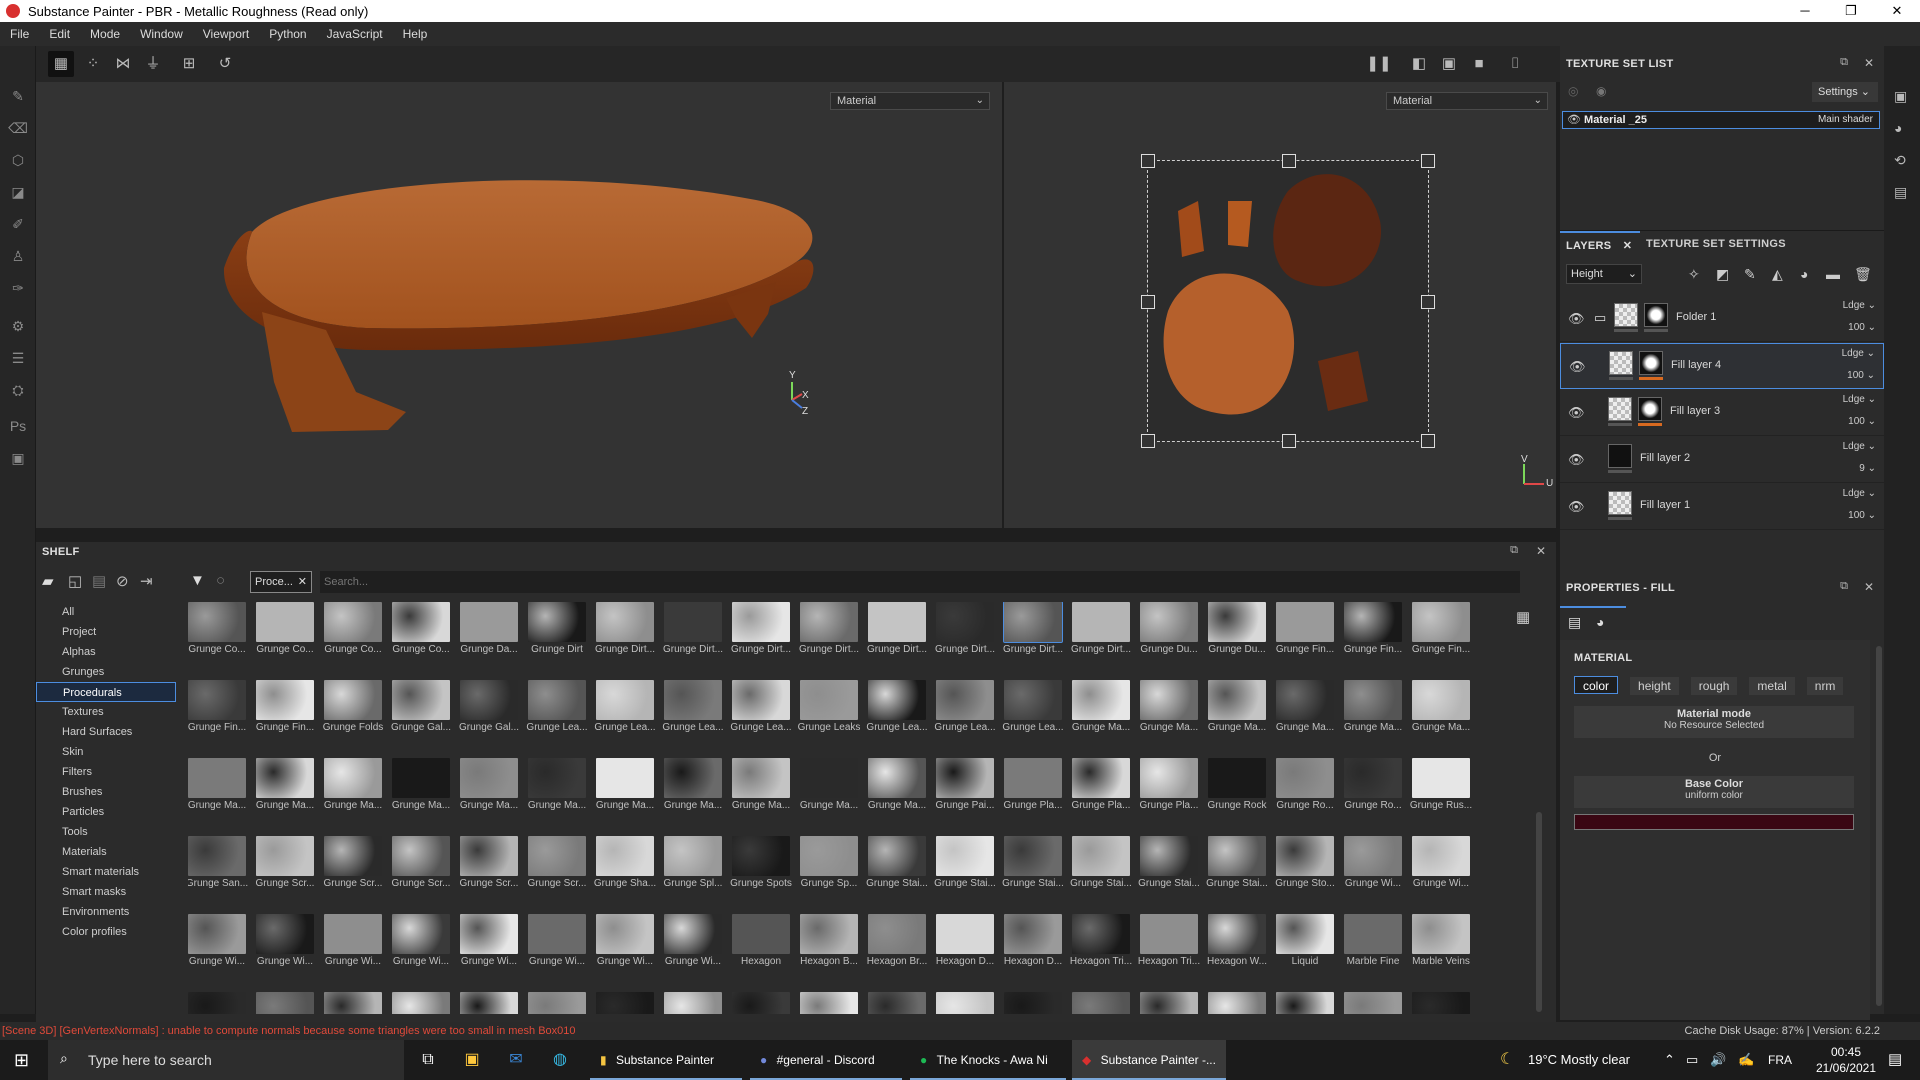  What do you see at coordinates (18, 326) in the screenshot?
I see `bake-settings-icon: ⚙` at bounding box center [18, 326].